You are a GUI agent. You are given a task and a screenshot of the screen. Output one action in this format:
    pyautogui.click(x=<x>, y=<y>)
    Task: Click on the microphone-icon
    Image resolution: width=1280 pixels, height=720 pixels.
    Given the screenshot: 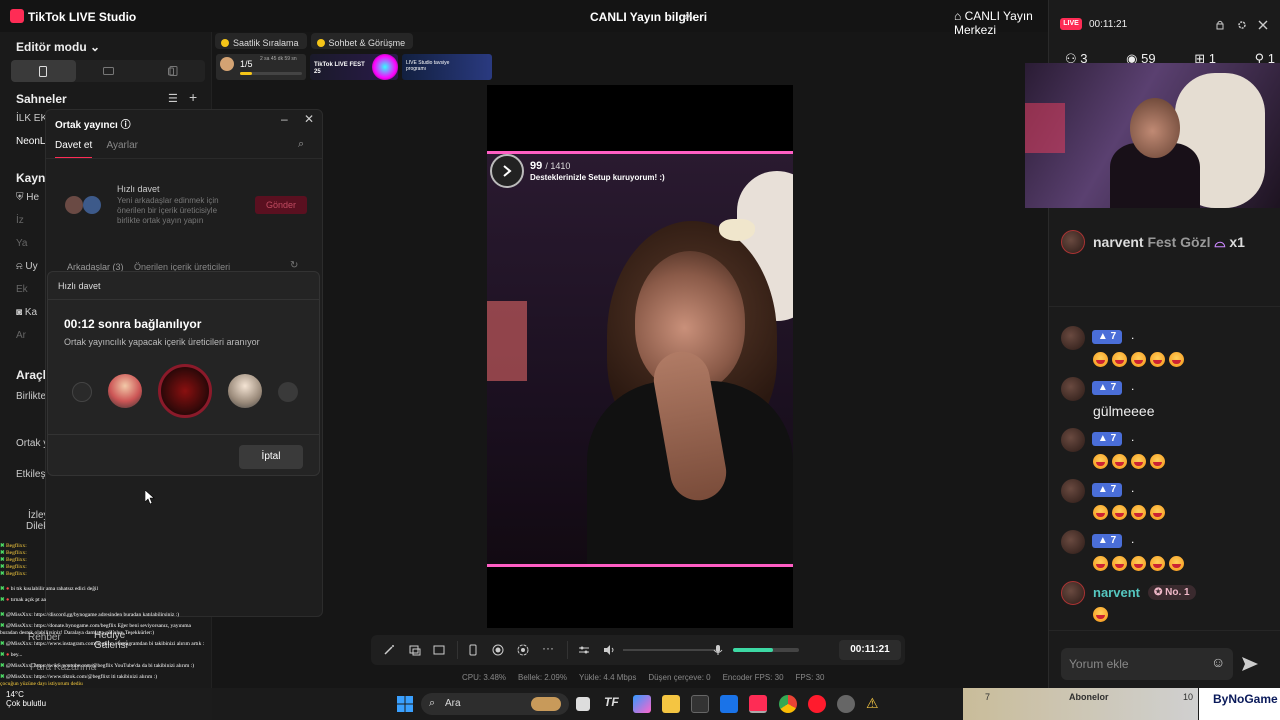 What is the action you would take?
    pyautogui.click(x=718, y=650)
    